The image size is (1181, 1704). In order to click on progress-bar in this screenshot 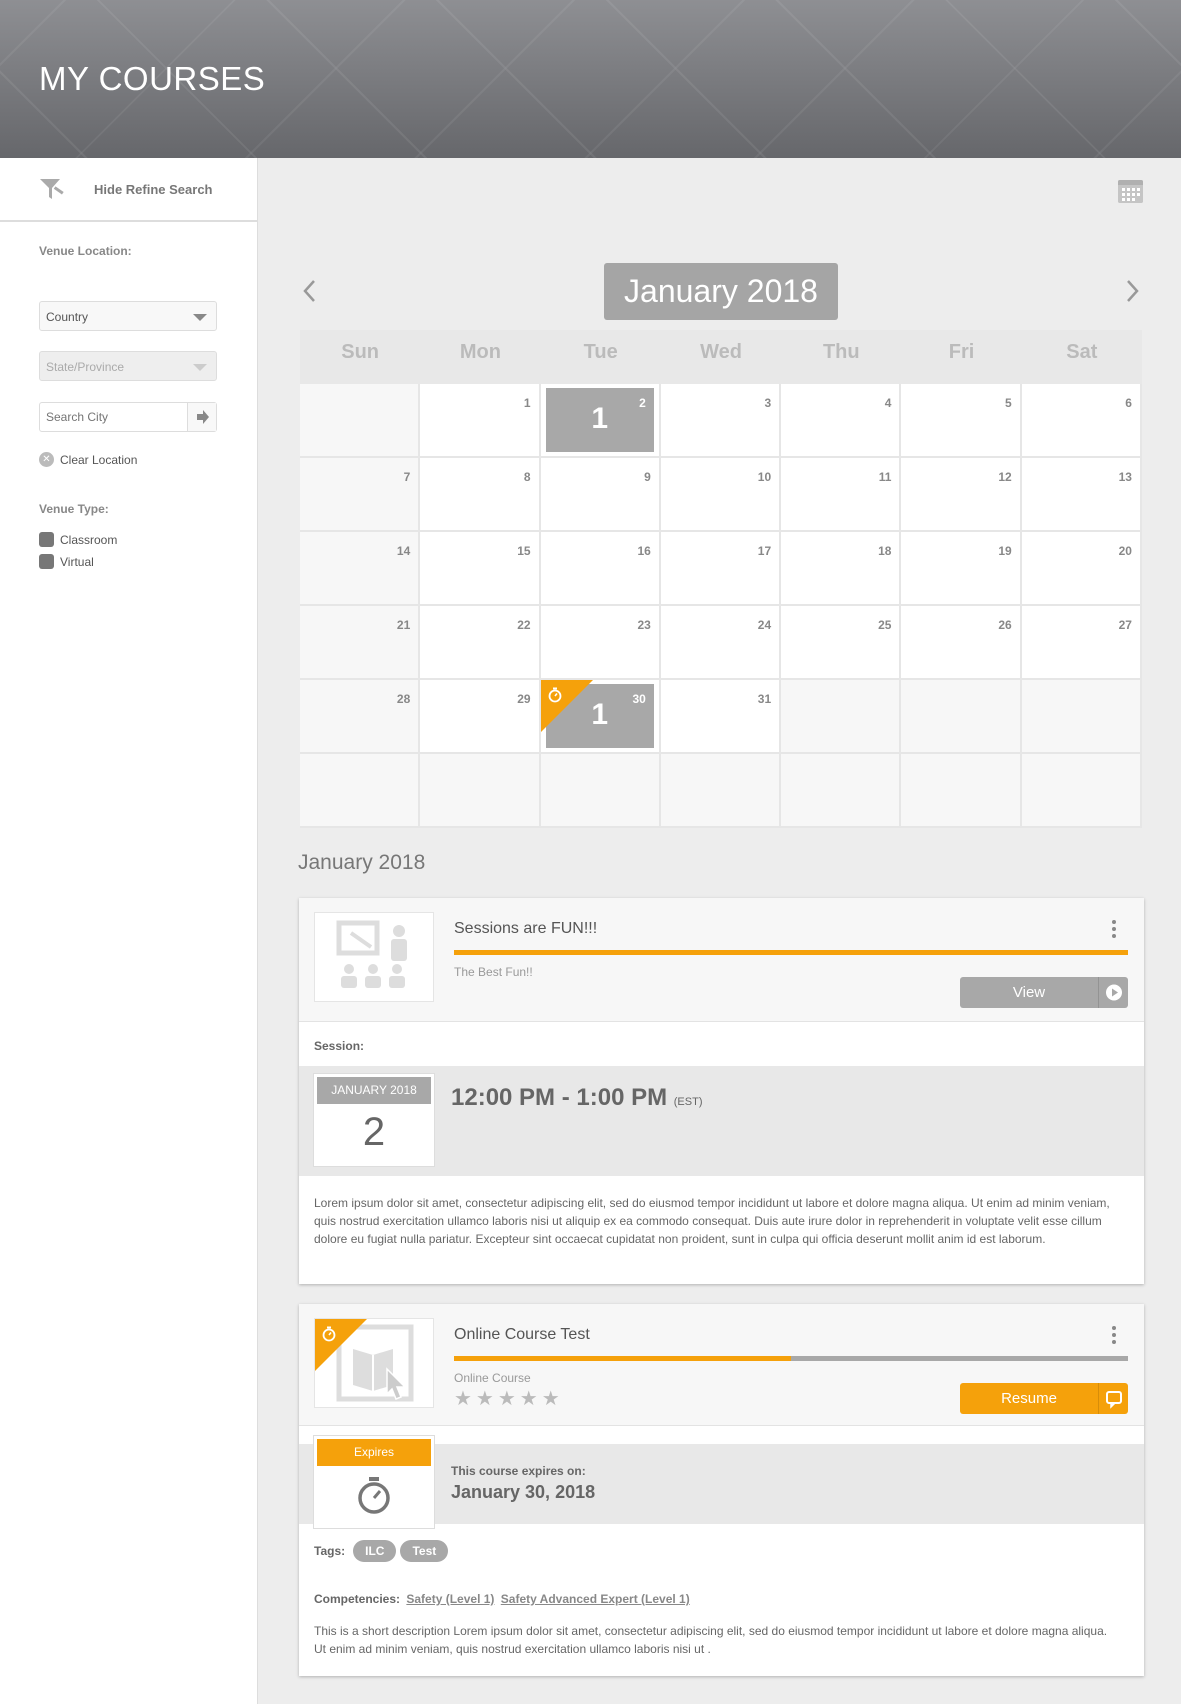, I will do `click(791, 1358)`.